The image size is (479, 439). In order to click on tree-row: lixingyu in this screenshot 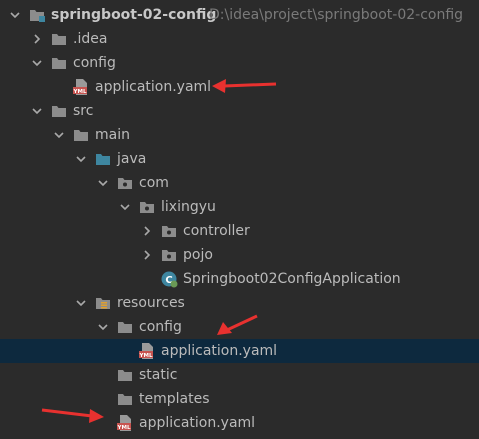, I will do `click(239, 207)`.